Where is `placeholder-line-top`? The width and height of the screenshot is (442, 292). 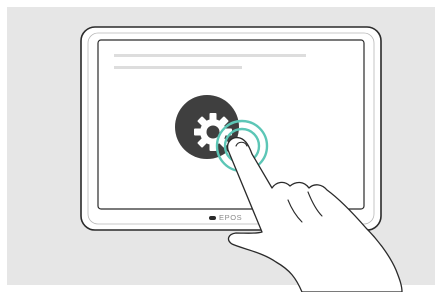
placeholder-line-top is located at coordinates (210, 55).